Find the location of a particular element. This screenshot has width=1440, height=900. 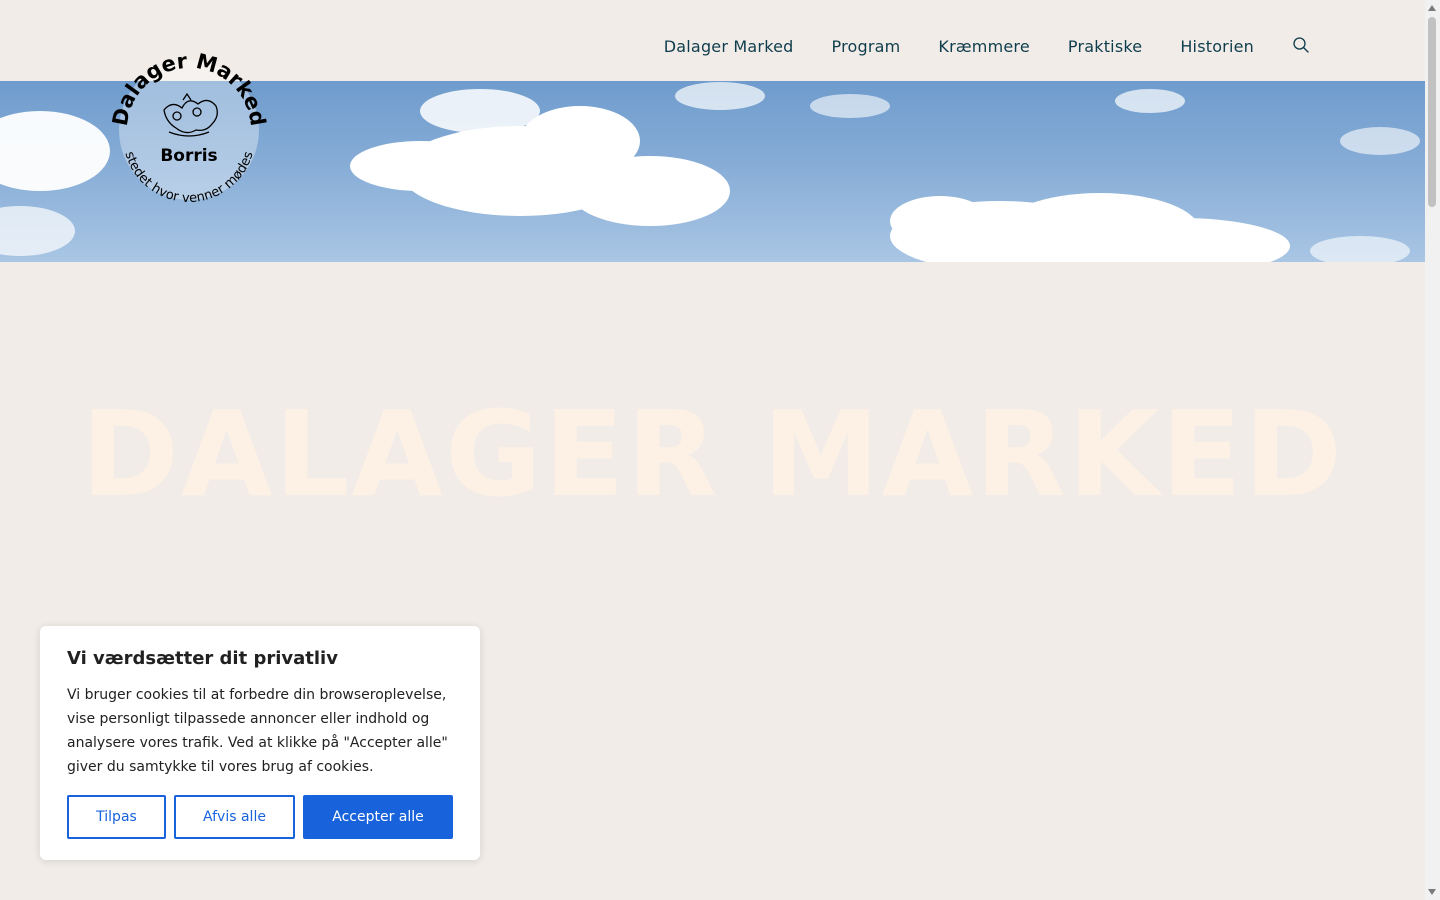

accept-all-button: Accepter alle is located at coordinates (378, 817).